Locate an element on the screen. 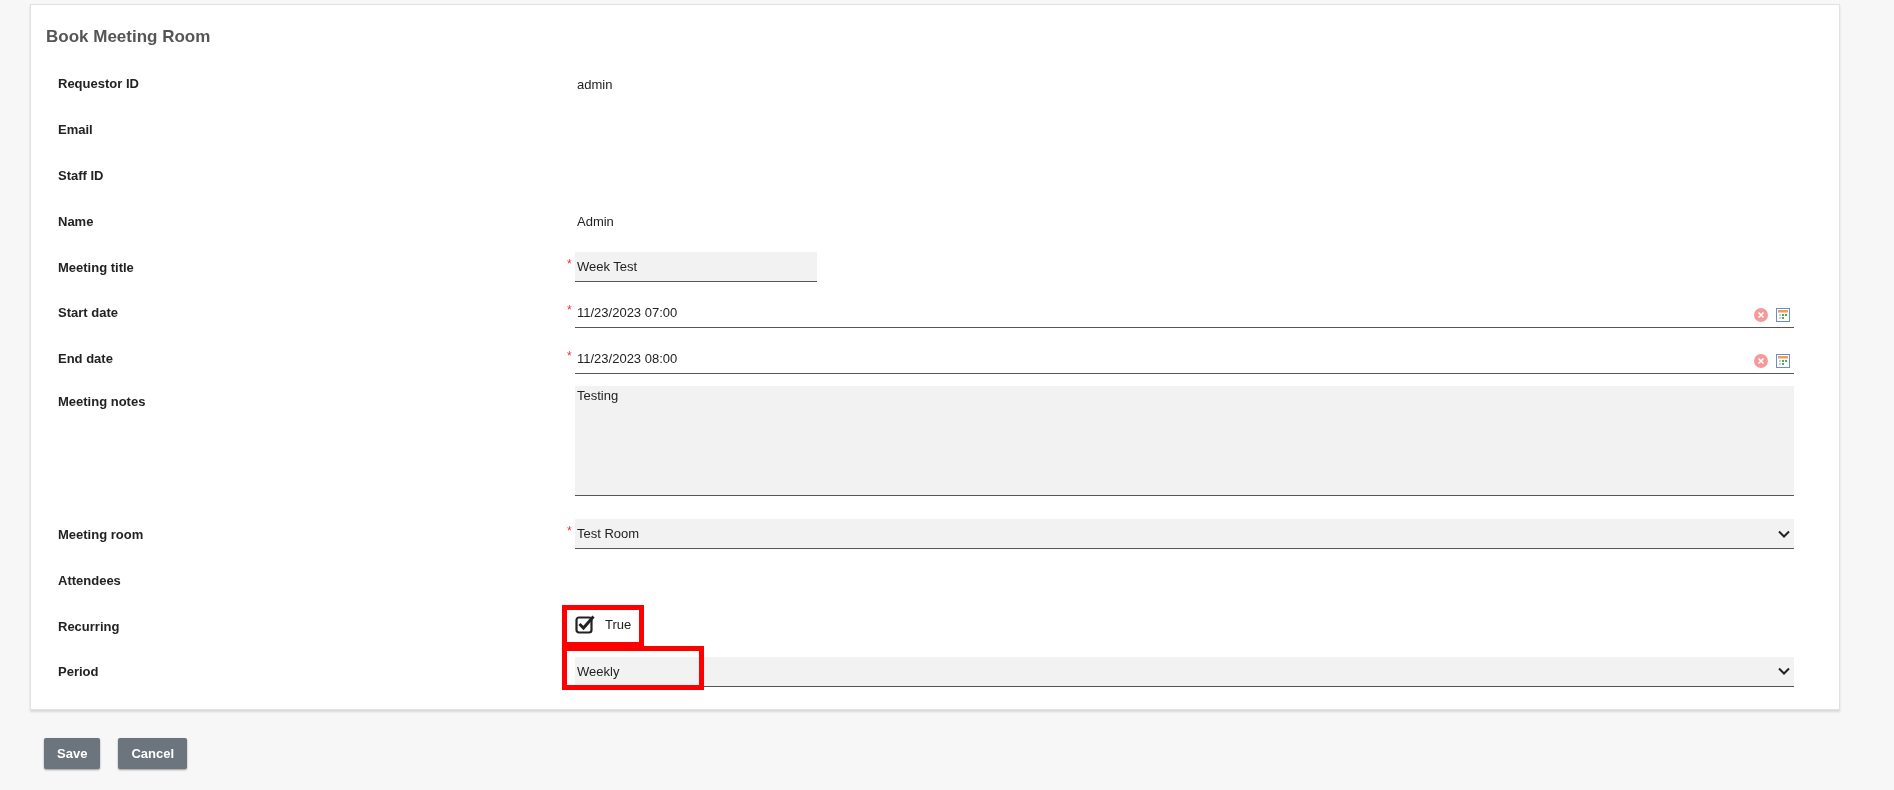 The height and width of the screenshot is (790, 1894). dropdown: Test Room is located at coordinates (1184, 534).